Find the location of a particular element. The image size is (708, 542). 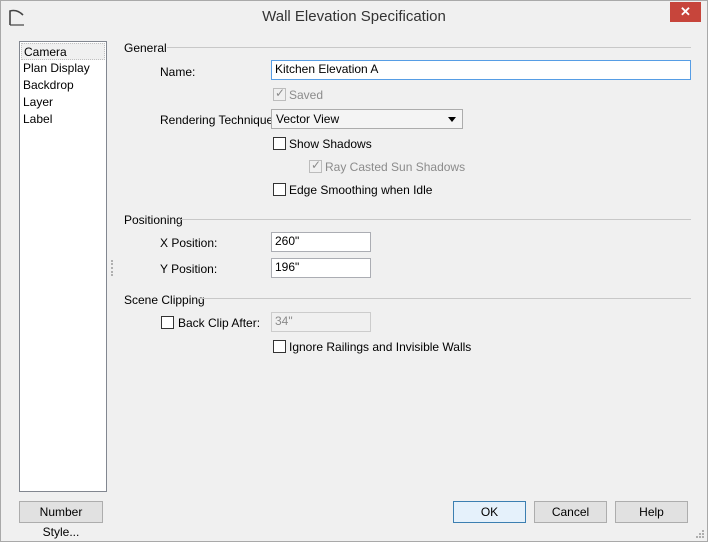

back-clip-label: Back Clip After: is located at coordinates (219, 323).